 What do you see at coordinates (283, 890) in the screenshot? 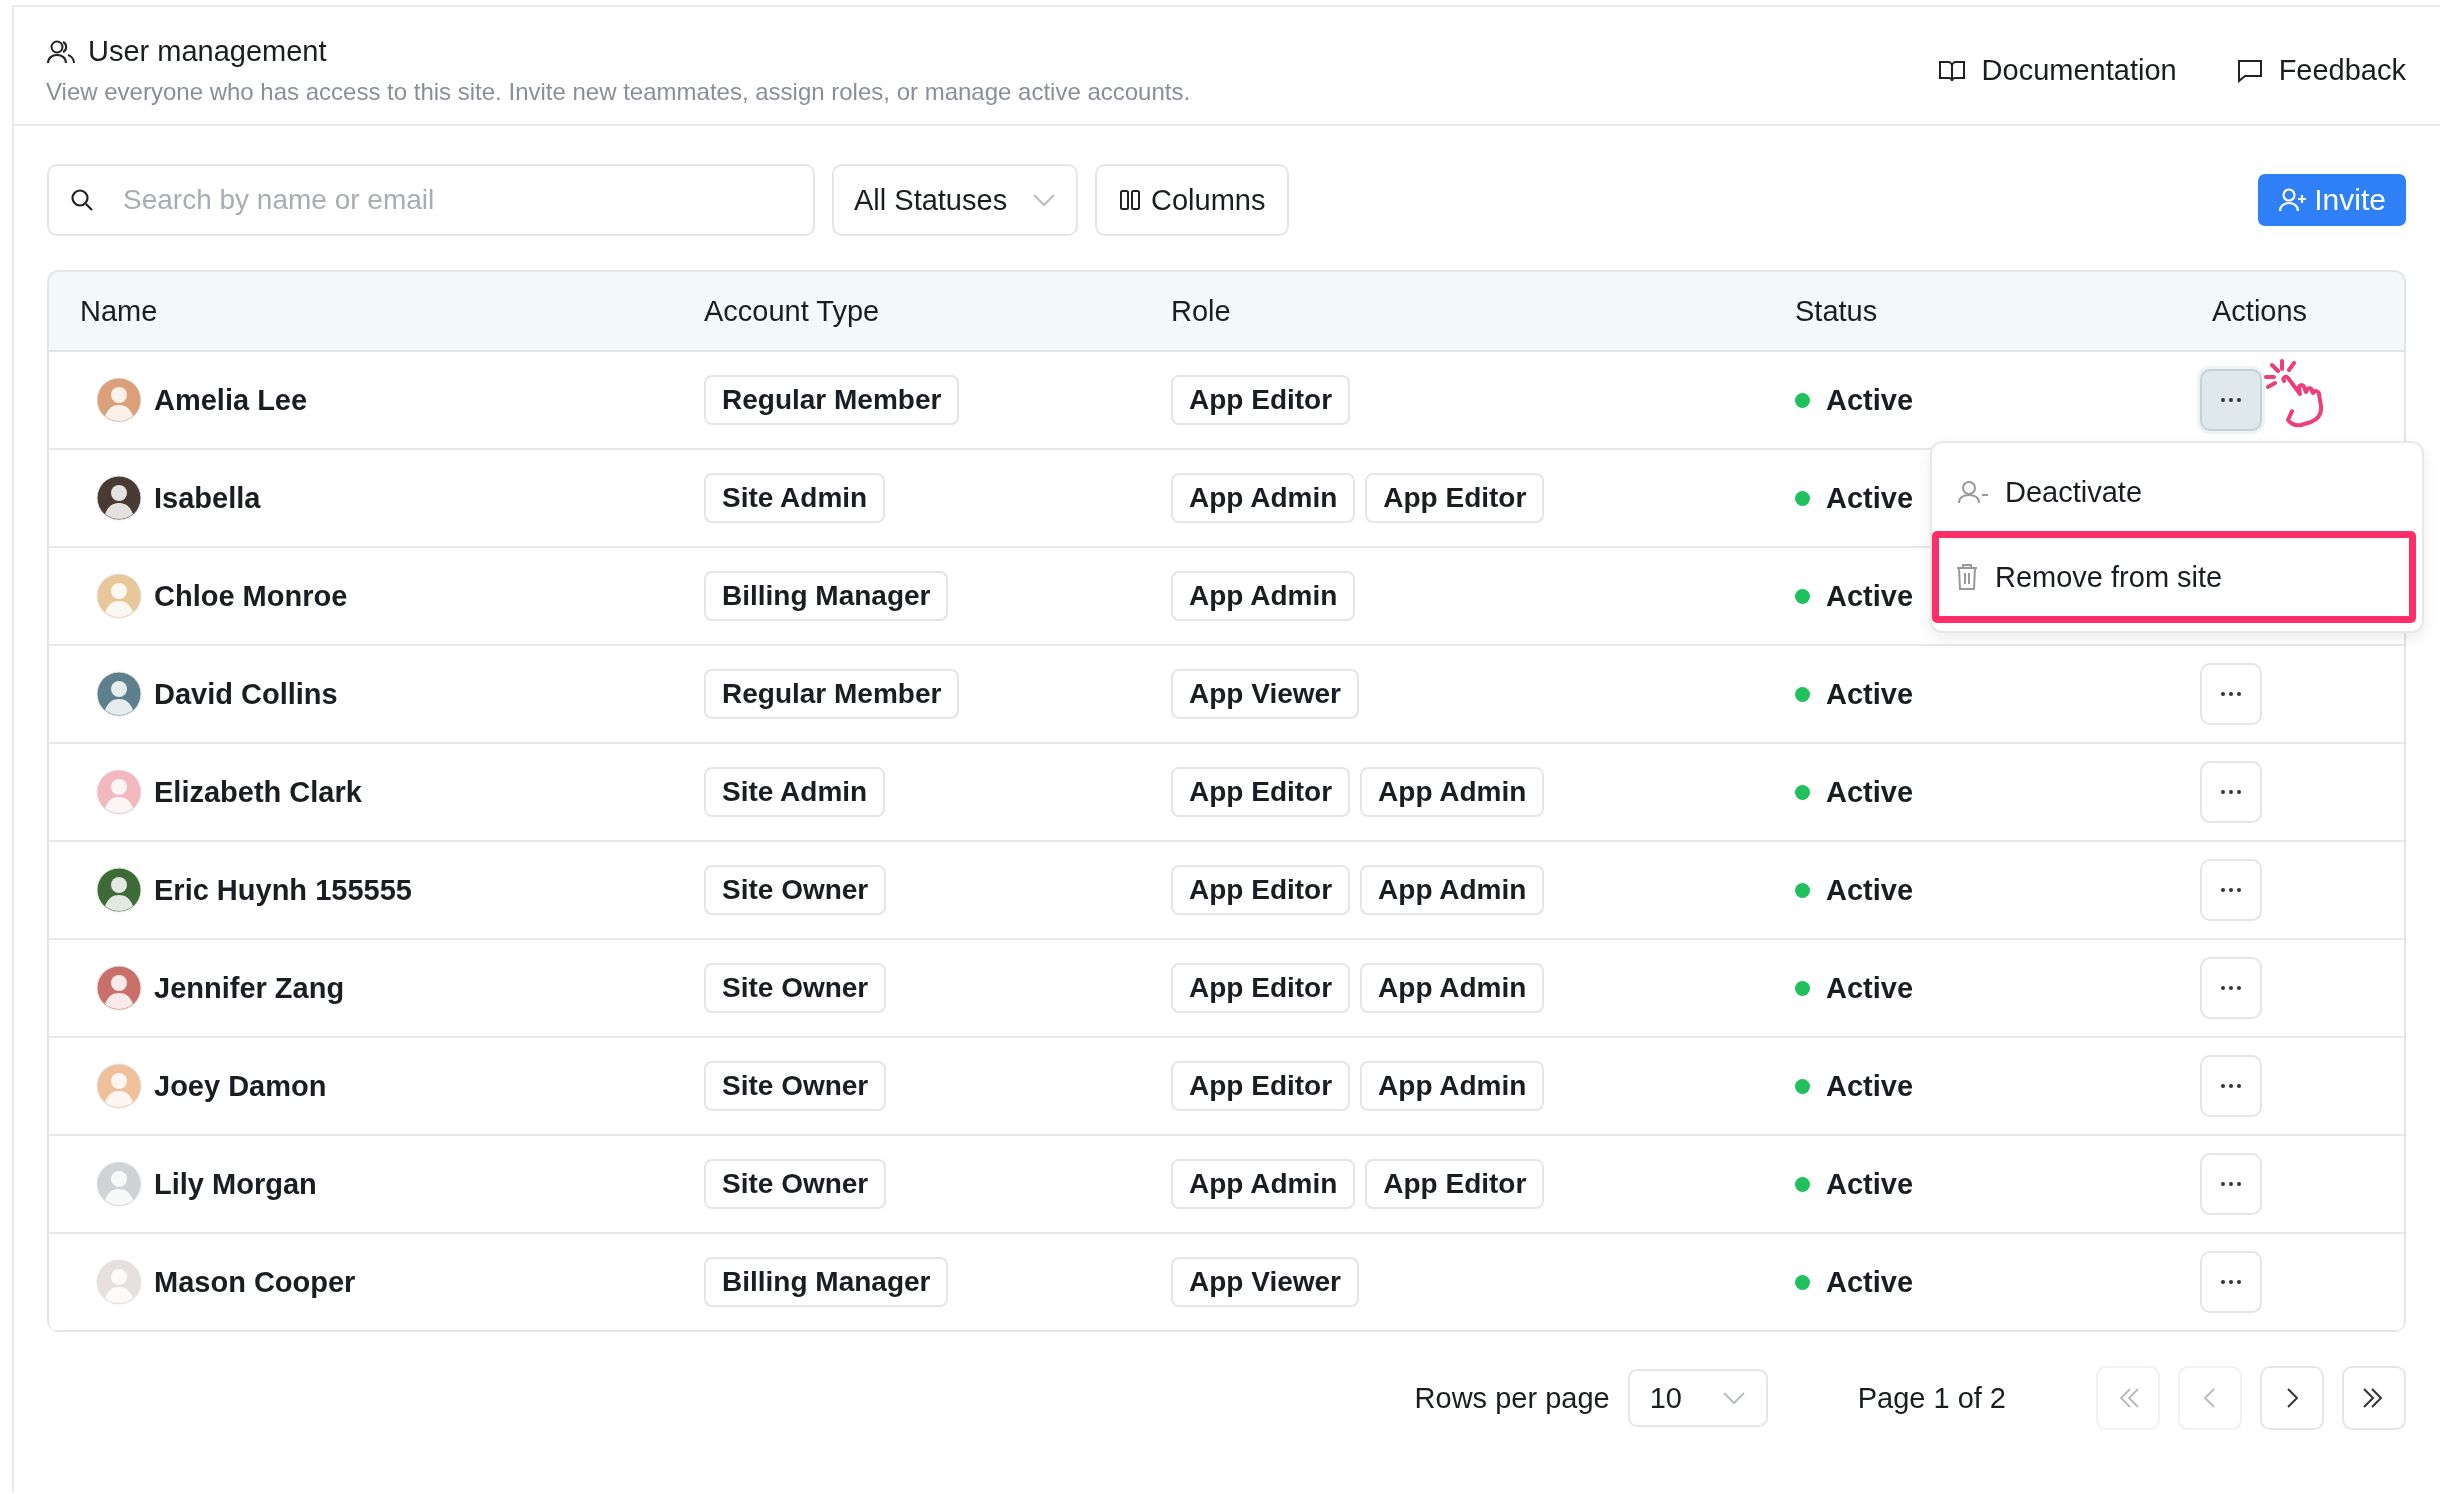
I see `user-name: Eric Huynh 155555` at bounding box center [283, 890].